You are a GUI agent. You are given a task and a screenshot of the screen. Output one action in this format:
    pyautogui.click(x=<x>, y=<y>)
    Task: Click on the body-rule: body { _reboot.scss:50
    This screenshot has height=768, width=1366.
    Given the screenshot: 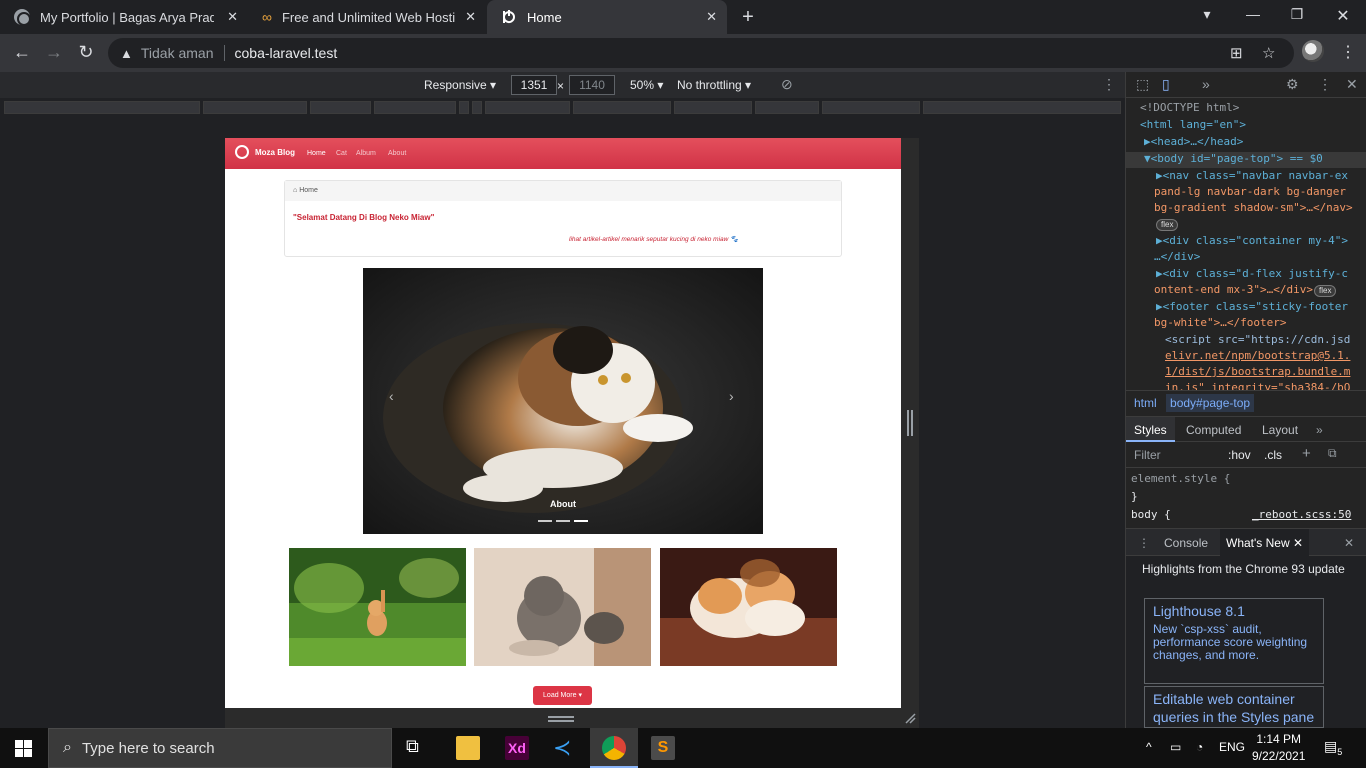 What is the action you would take?
    pyautogui.click(x=1241, y=515)
    